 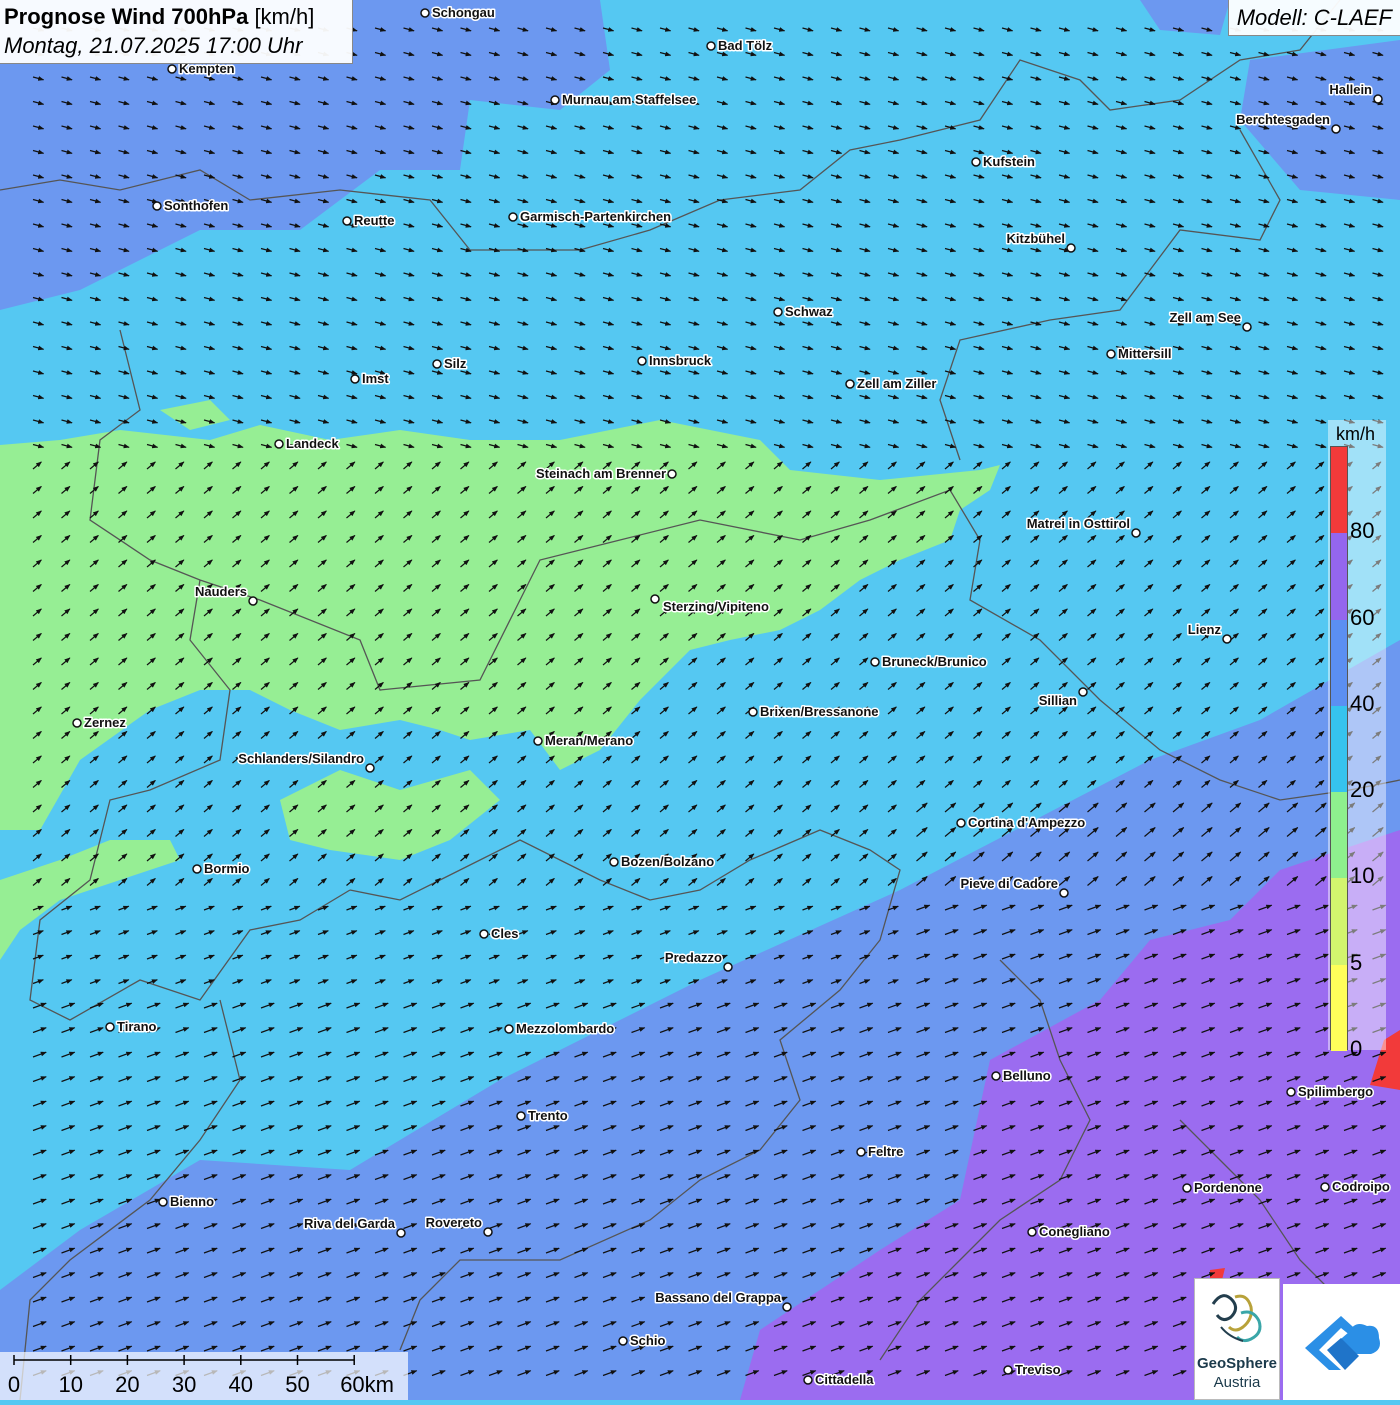 What do you see at coordinates (284, 16) in the screenshot?
I see `map-title-unit: [km/h]` at bounding box center [284, 16].